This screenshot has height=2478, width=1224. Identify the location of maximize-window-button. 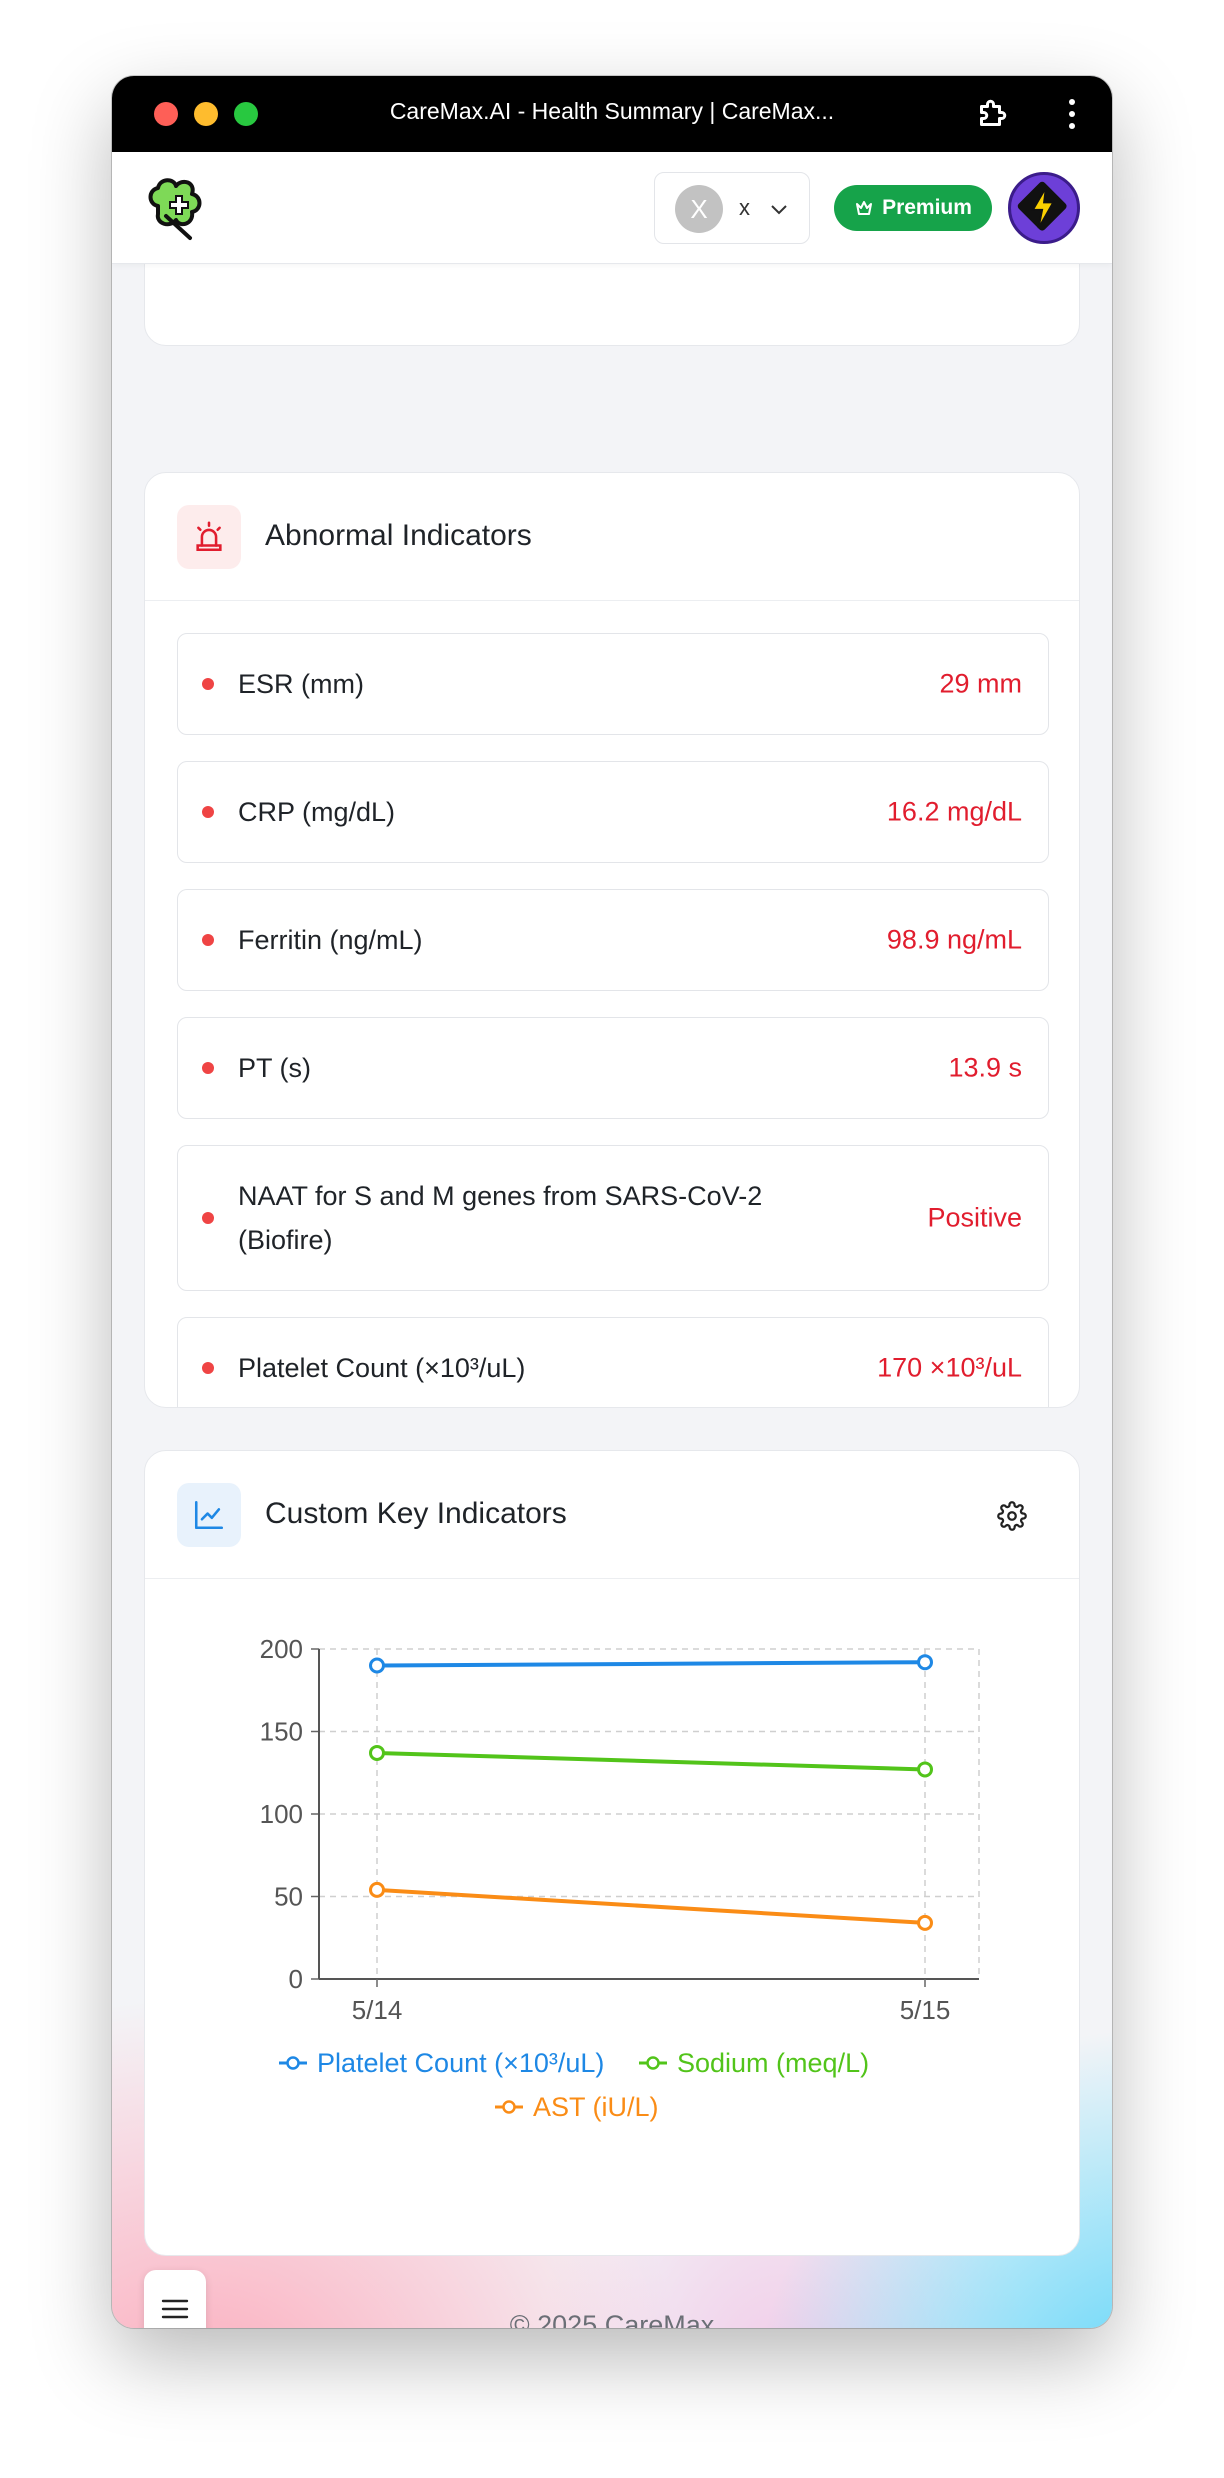
(246, 114).